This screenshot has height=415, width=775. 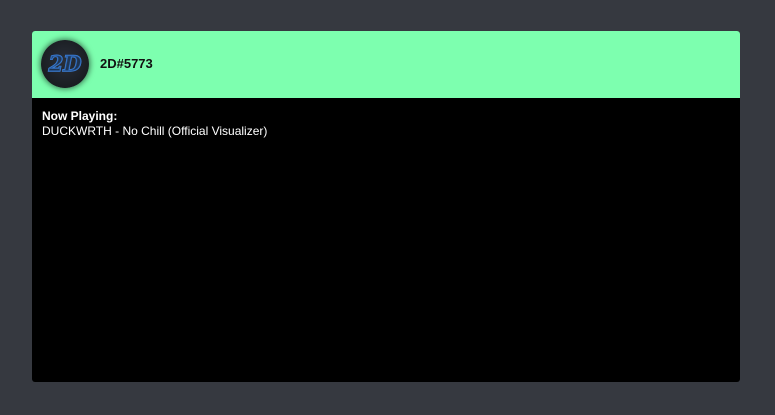 I want to click on 2d-logo-icon: 2D 2D, so click(x=65, y=63).